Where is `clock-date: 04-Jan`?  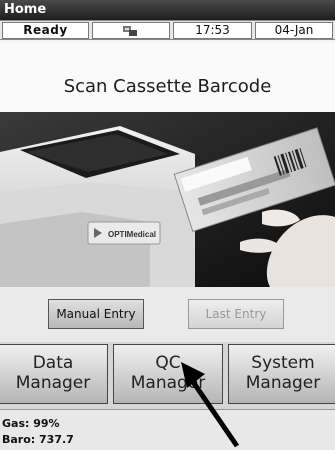 clock-date: 04-Jan is located at coordinates (294, 30).